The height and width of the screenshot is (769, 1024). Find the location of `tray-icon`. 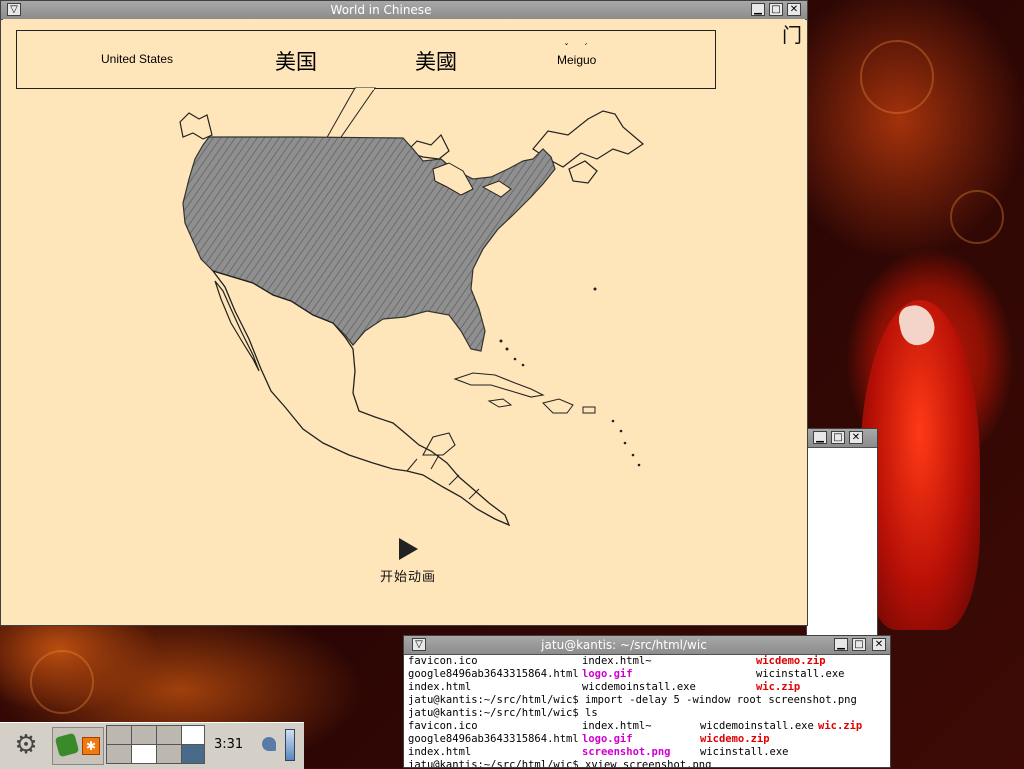

tray-icon is located at coordinates (269, 744).